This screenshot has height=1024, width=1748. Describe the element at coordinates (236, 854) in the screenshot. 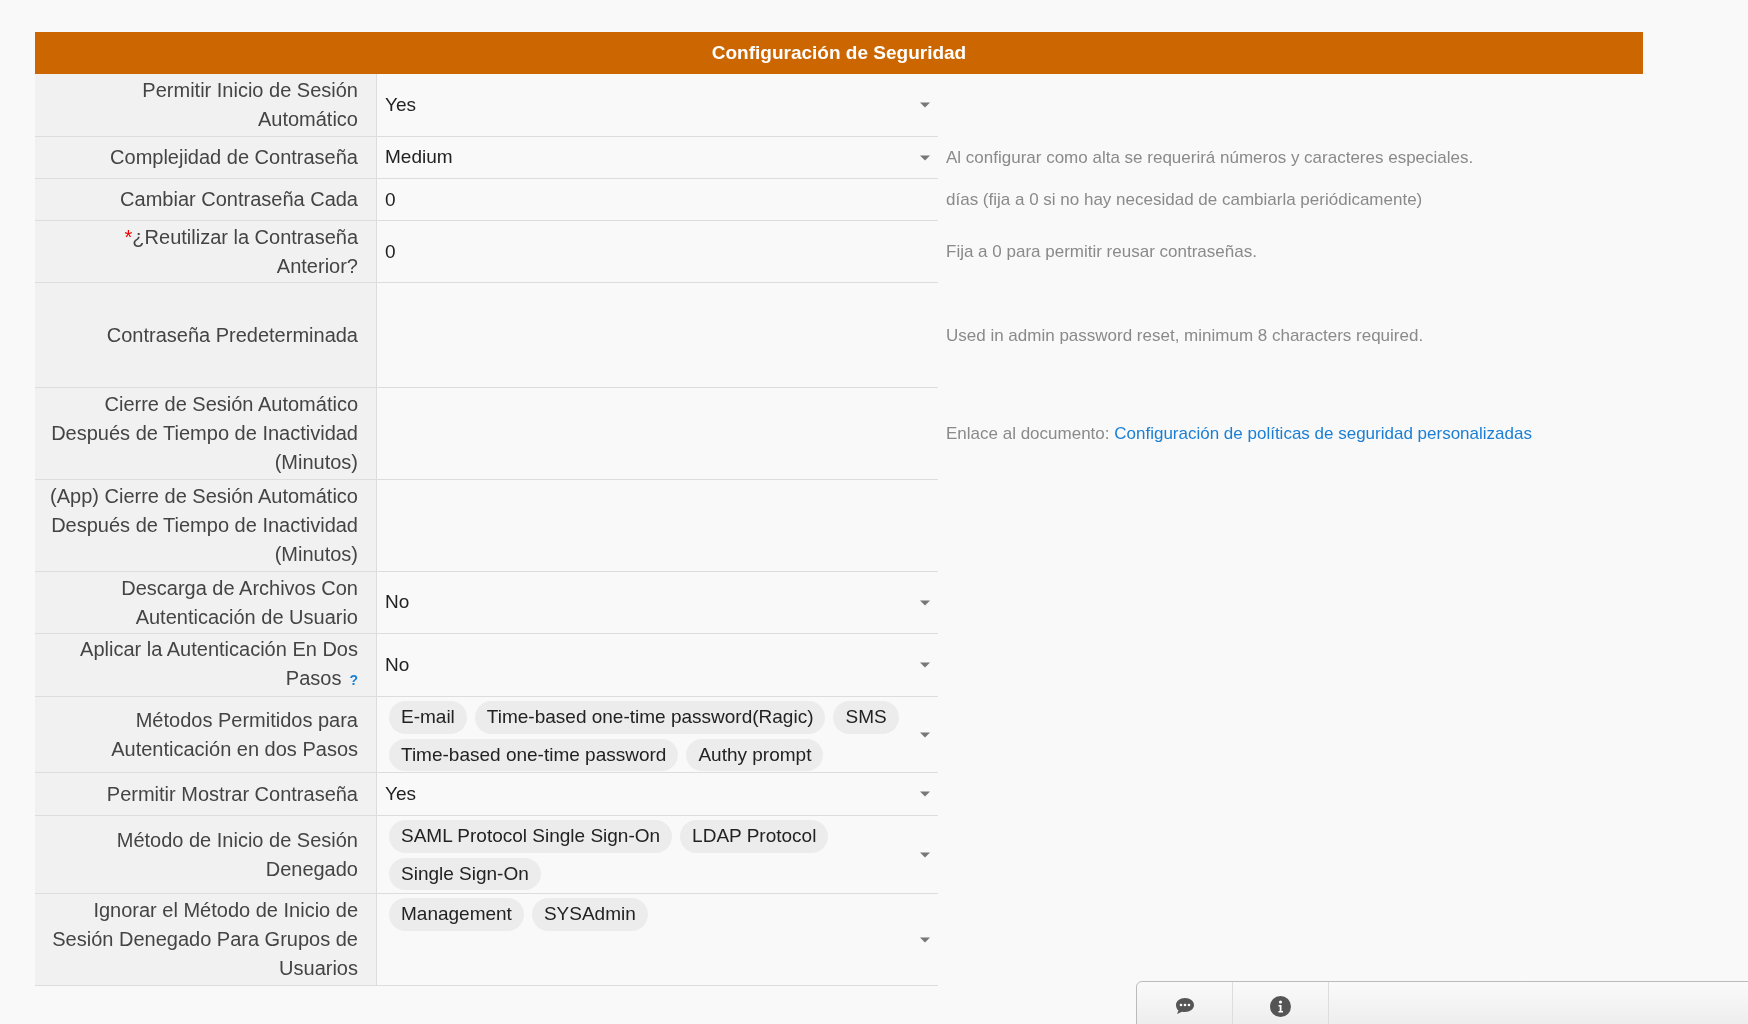

I see `field-label: Método de Inicio de Sesión Denegado` at that location.